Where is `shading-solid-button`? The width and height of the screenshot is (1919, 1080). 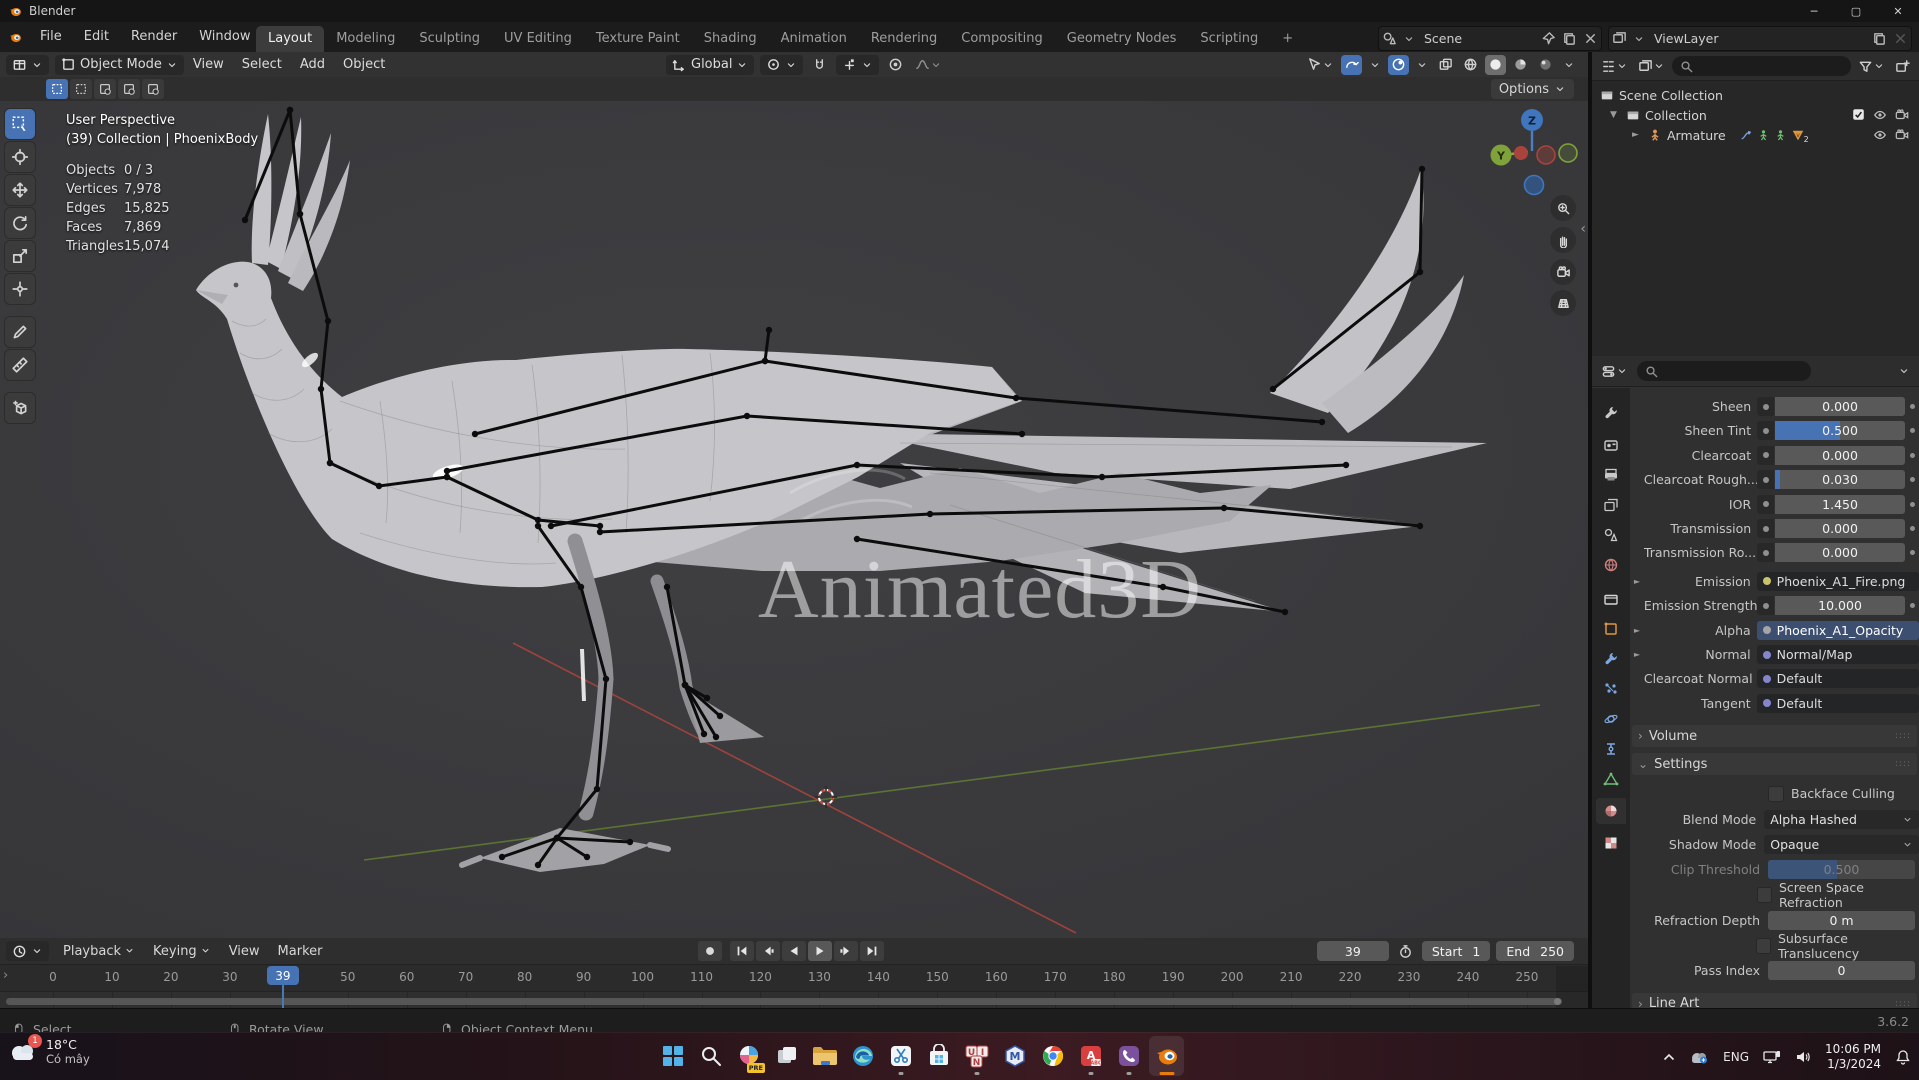 shading-solid-button is located at coordinates (1495, 64).